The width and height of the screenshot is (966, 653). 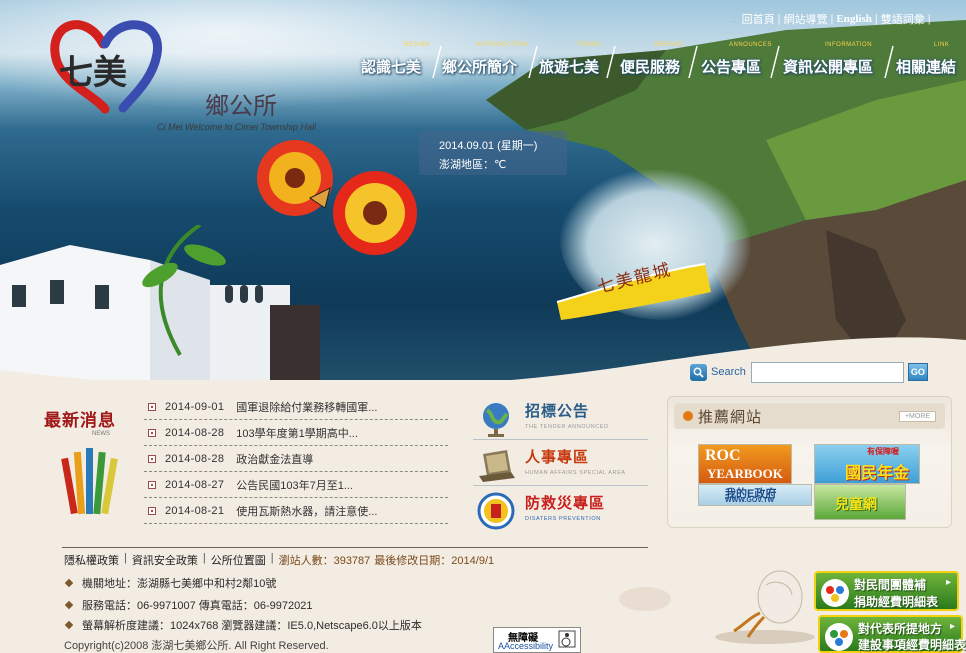 I want to click on nav-en-label: SERVICE, so click(x=669, y=45).